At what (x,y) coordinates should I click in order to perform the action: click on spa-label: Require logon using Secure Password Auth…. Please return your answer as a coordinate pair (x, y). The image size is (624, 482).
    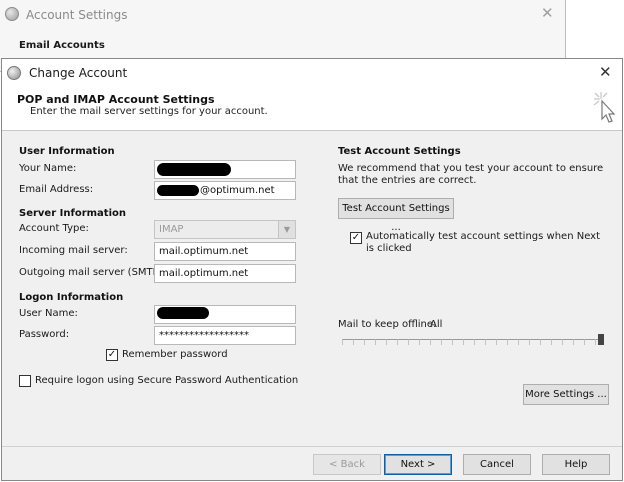
    Looking at the image, I should click on (167, 380).